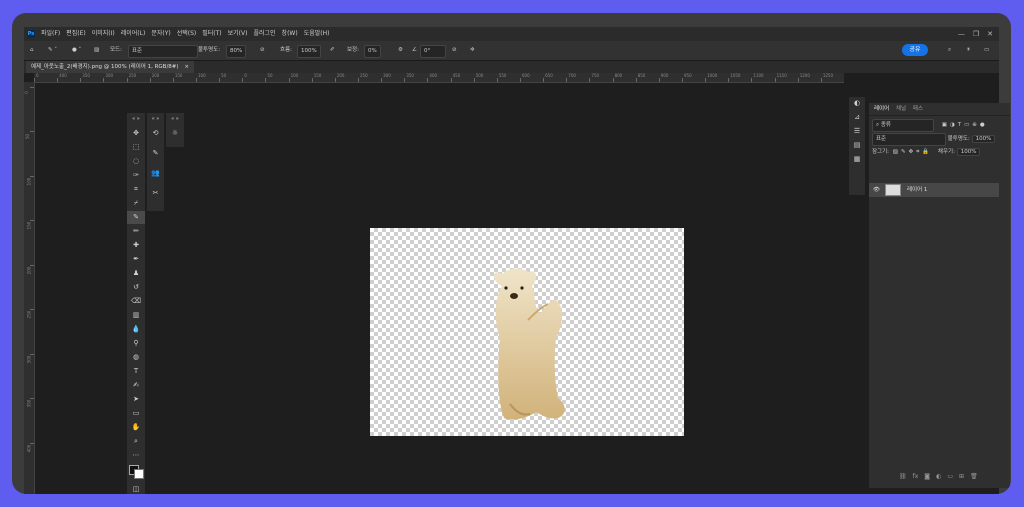 This screenshot has width=1024, height=507. I want to click on swatches-panel-icon: ▦, so click(857, 159).